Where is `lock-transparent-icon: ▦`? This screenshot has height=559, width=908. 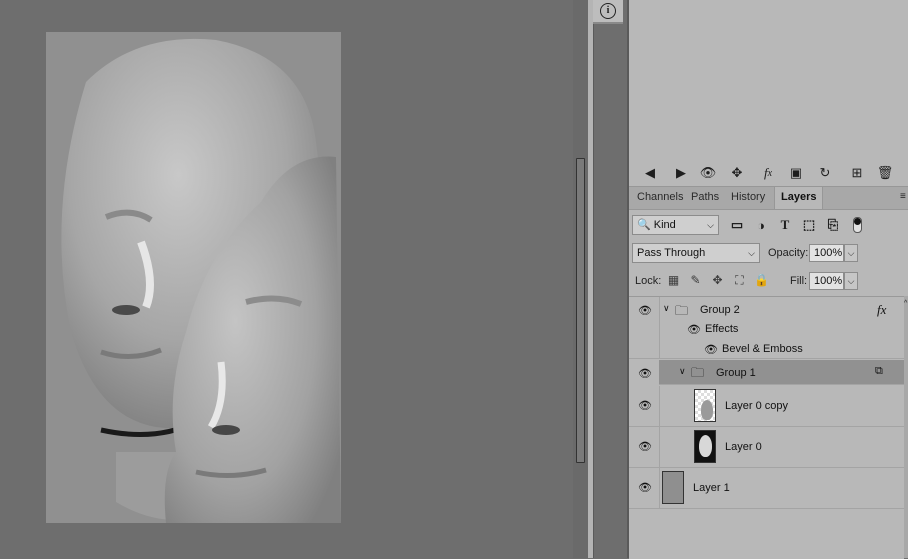 lock-transparent-icon: ▦ is located at coordinates (673, 280).